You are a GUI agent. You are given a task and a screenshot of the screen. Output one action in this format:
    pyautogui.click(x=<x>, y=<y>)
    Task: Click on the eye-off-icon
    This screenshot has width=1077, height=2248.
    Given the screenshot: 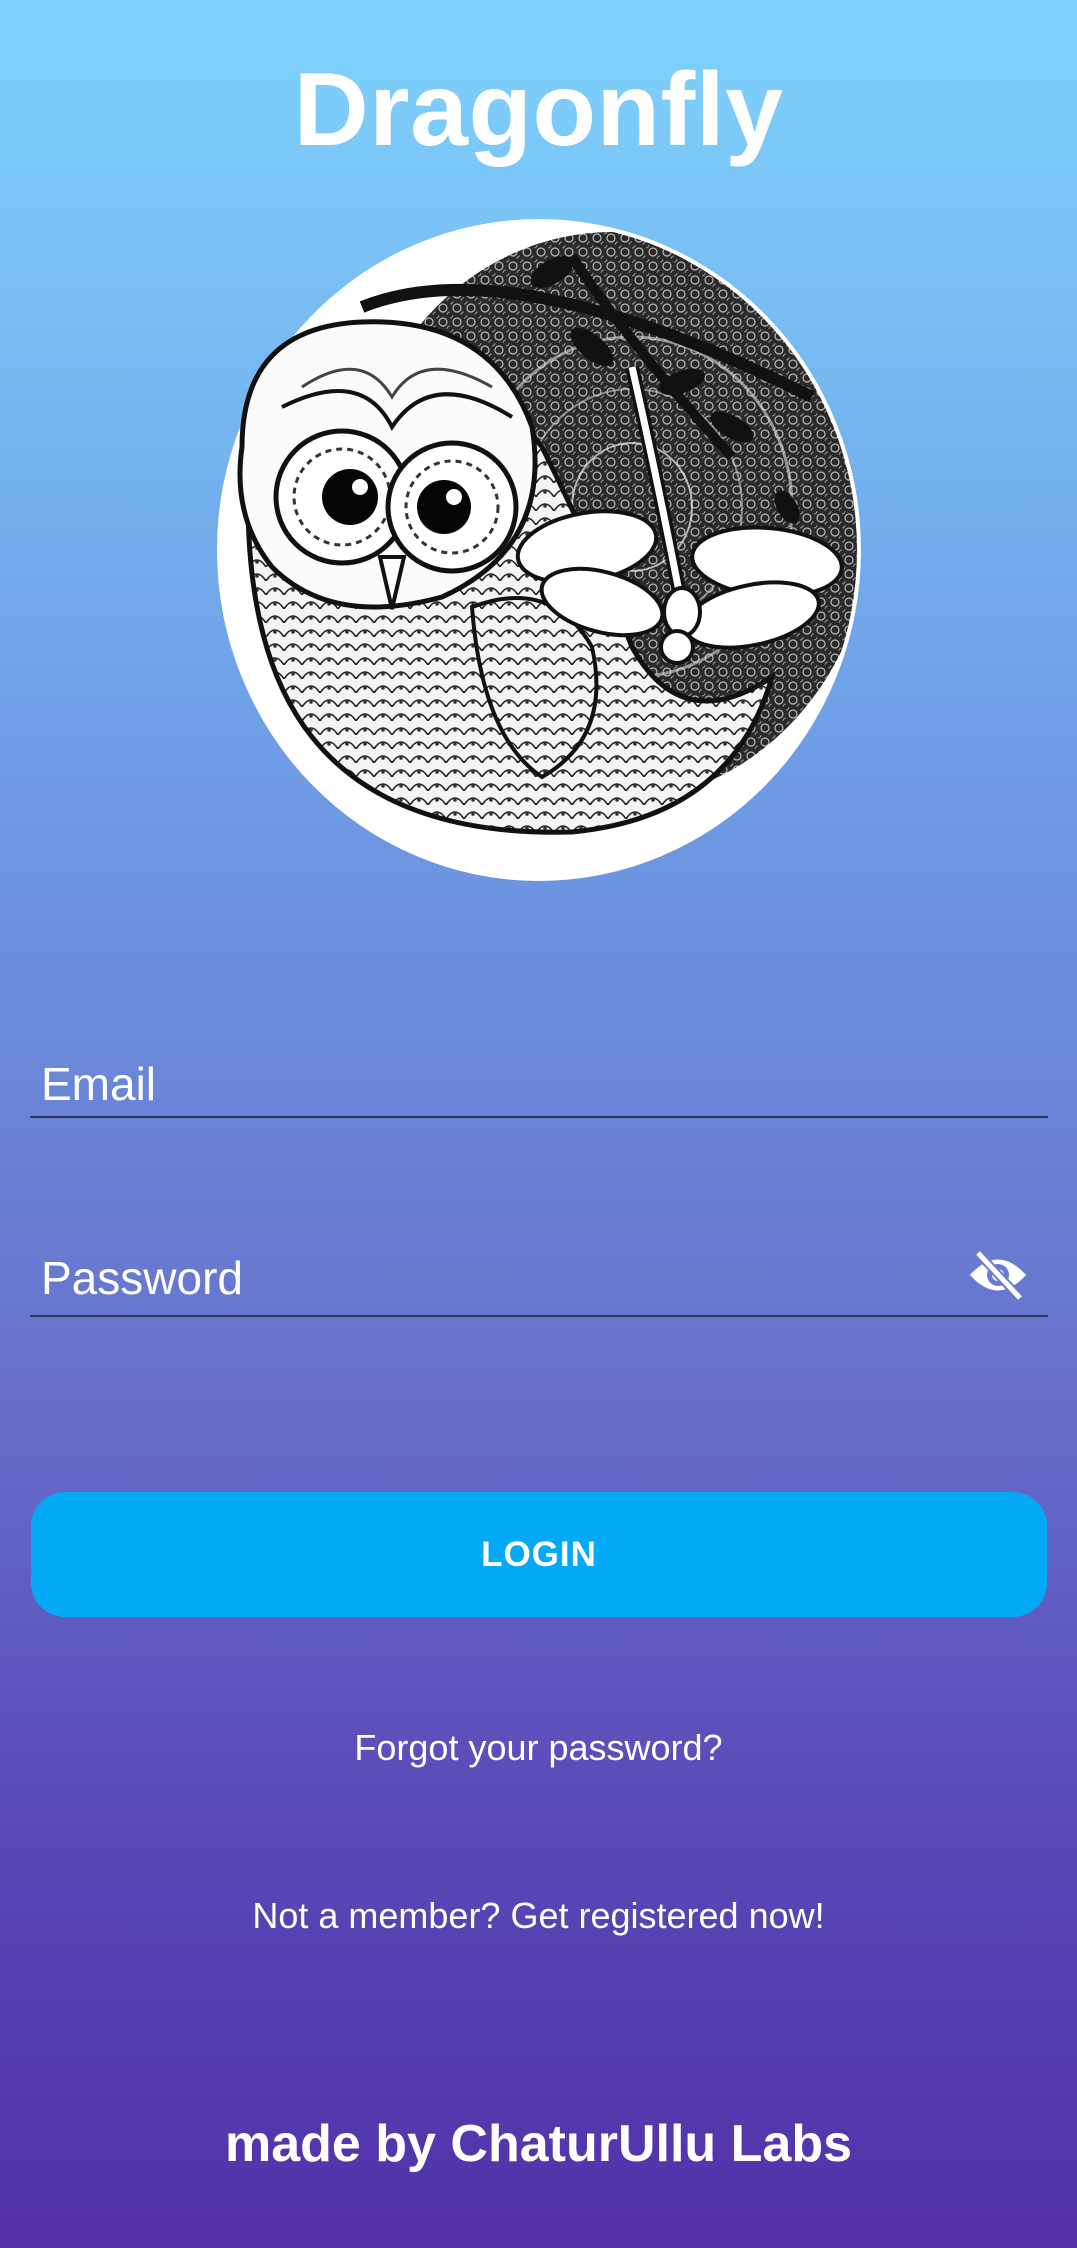 What is the action you would take?
    pyautogui.click(x=998, y=1275)
    